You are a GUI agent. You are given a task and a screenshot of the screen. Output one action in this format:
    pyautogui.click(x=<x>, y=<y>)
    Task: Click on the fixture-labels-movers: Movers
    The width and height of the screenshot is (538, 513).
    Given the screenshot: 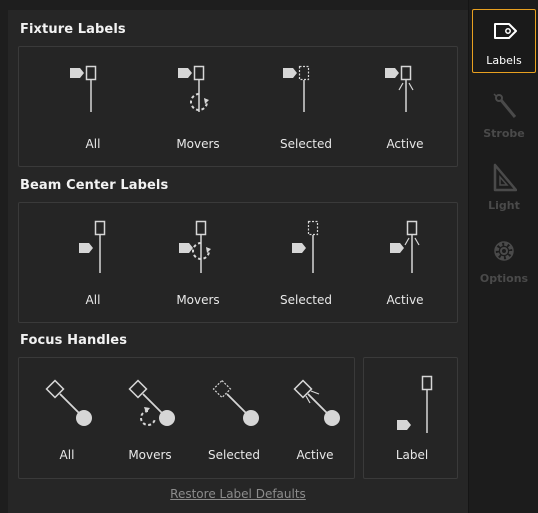 What is the action you would take?
    pyautogui.click(x=198, y=106)
    